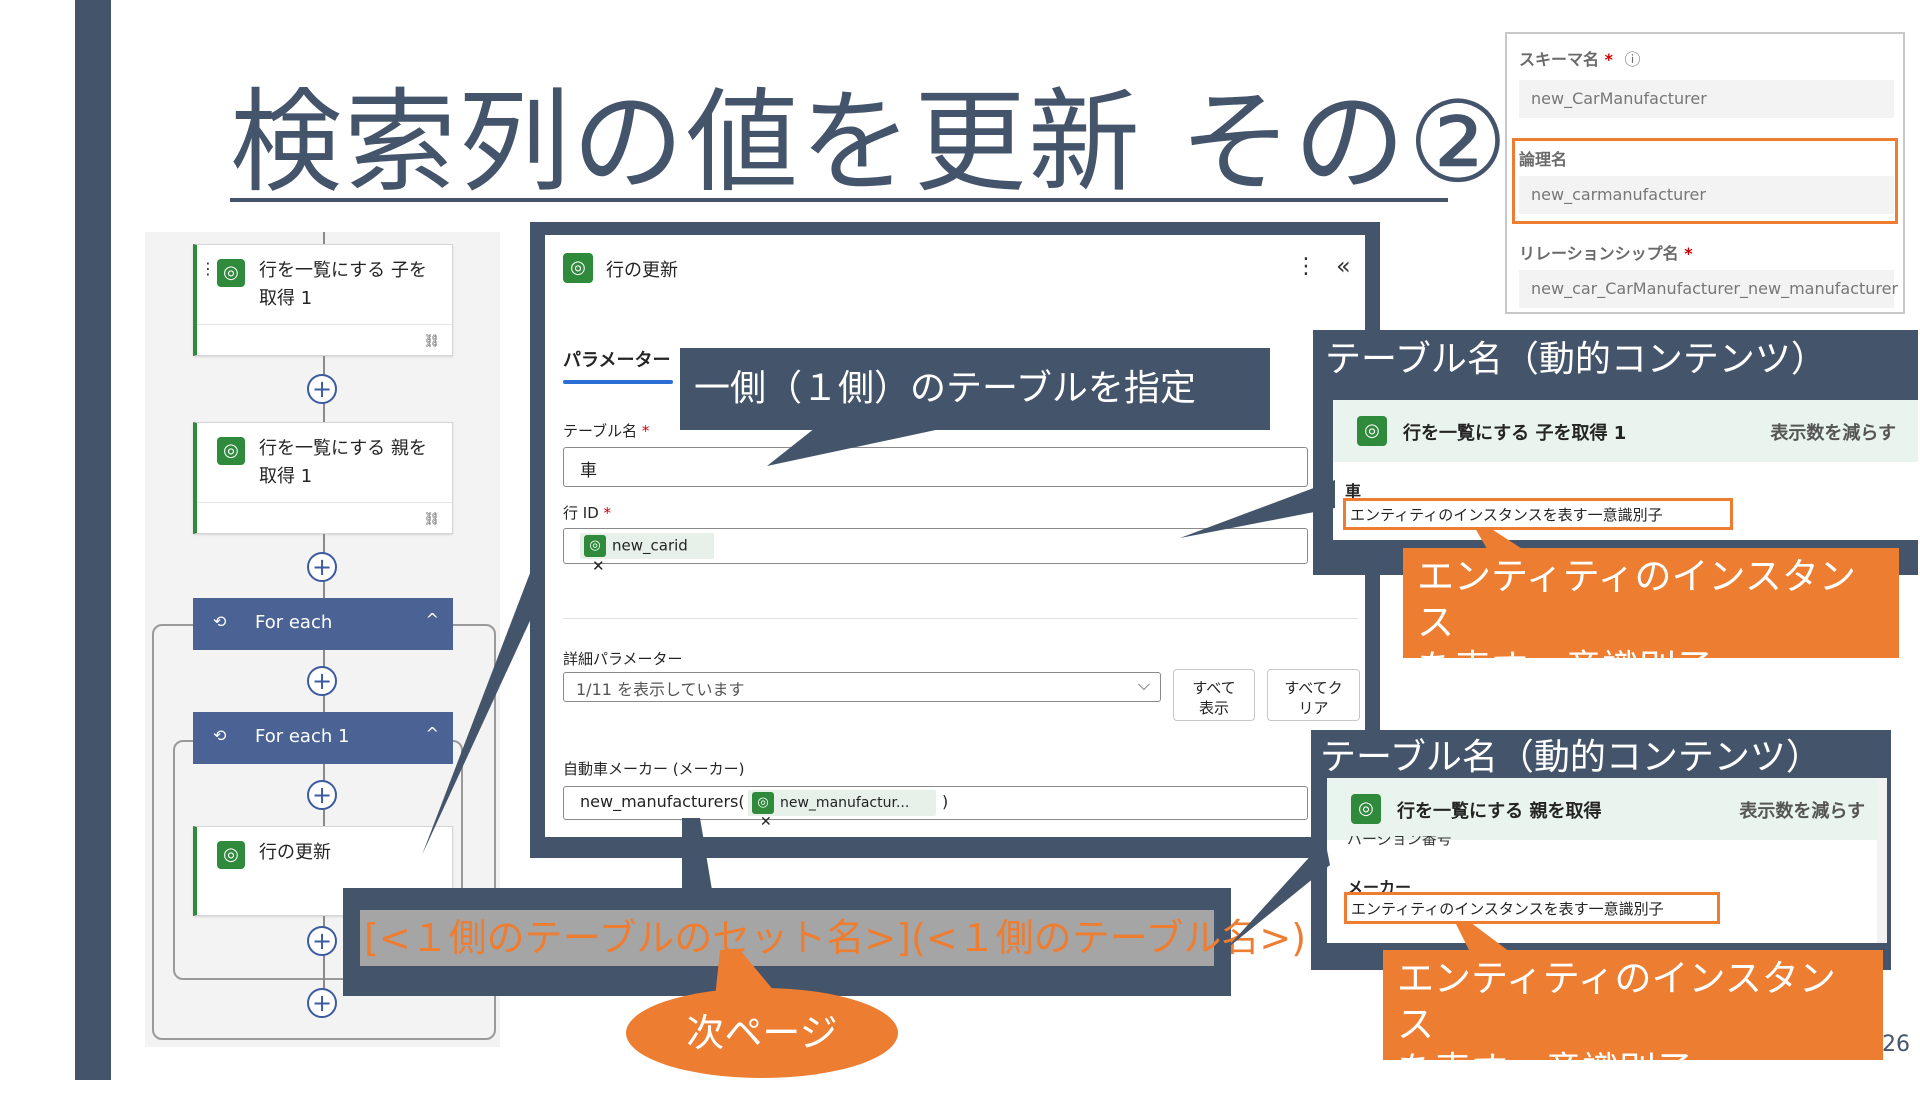  What do you see at coordinates (1343, 266) in the screenshot?
I see `collapse-icon: «` at bounding box center [1343, 266].